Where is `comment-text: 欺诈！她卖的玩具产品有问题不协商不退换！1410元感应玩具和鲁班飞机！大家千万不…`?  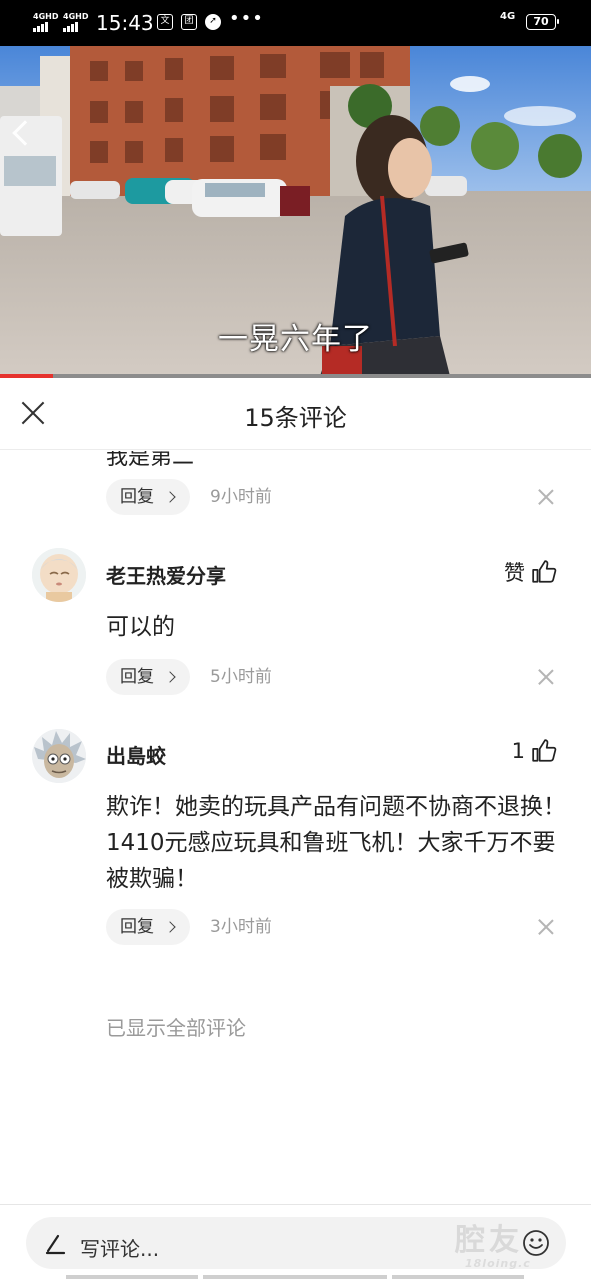
comment-text: 欺诈！她卖的玩具产品有问题不协商不退换！1410元感应玩具和鲁班飞机！大家千万不… is located at coordinates (336, 843).